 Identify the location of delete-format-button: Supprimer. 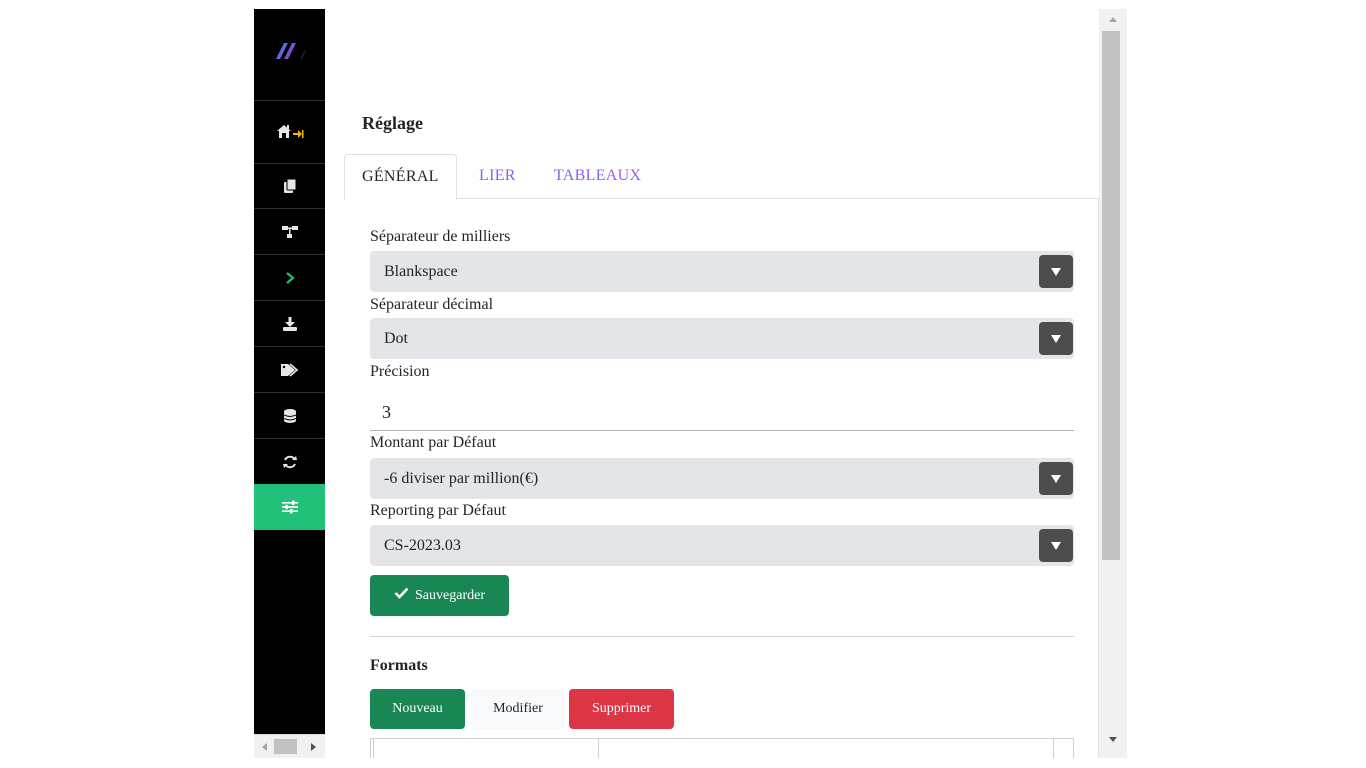
(621, 709).